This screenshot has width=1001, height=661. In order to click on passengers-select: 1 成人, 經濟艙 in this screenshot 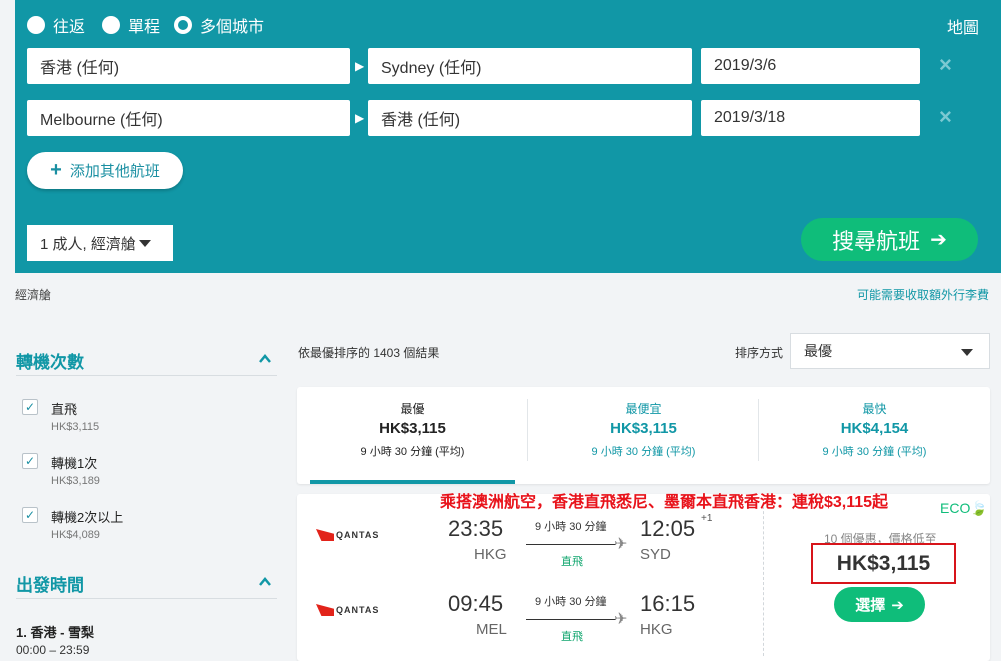, I will do `click(100, 243)`.